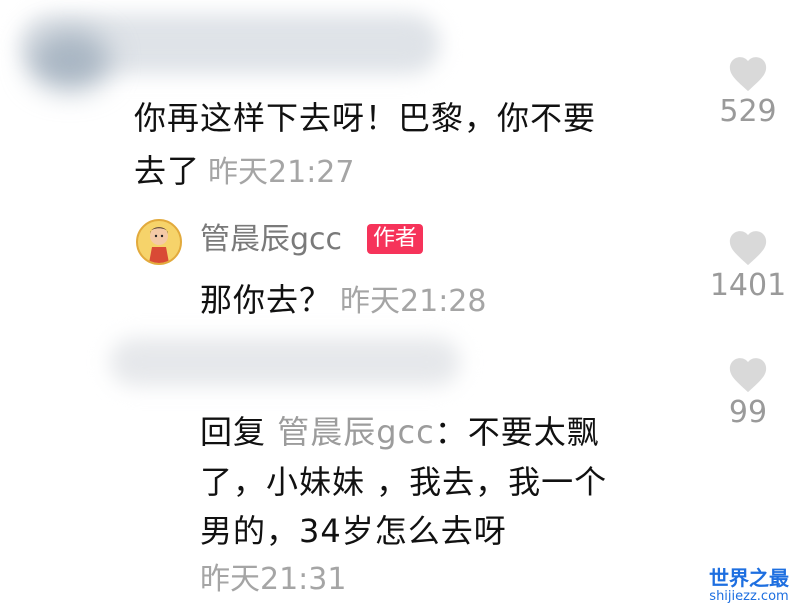 The width and height of the screenshot is (800, 614). I want to click on watermark-title: 世界之最, so click(749, 578).